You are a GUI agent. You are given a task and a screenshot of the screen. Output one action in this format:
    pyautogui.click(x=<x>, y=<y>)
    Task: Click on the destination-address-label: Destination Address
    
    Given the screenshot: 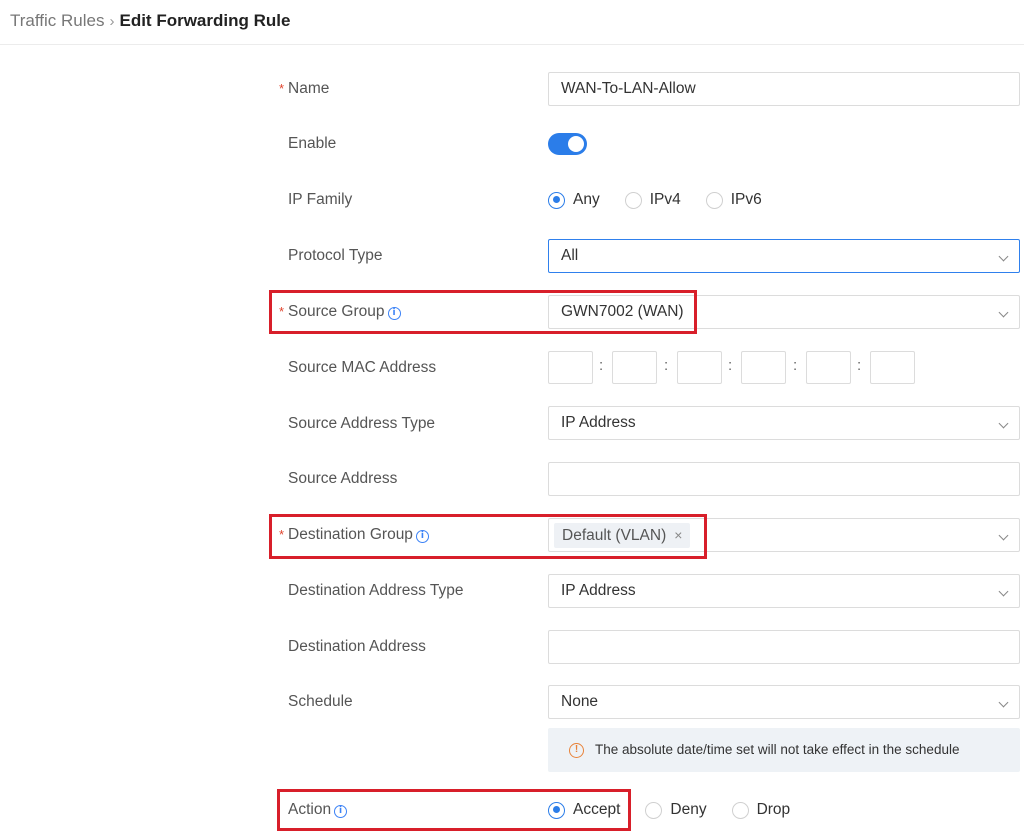 What is the action you would take?
    pyautogui.click(x=357, y=646)
    